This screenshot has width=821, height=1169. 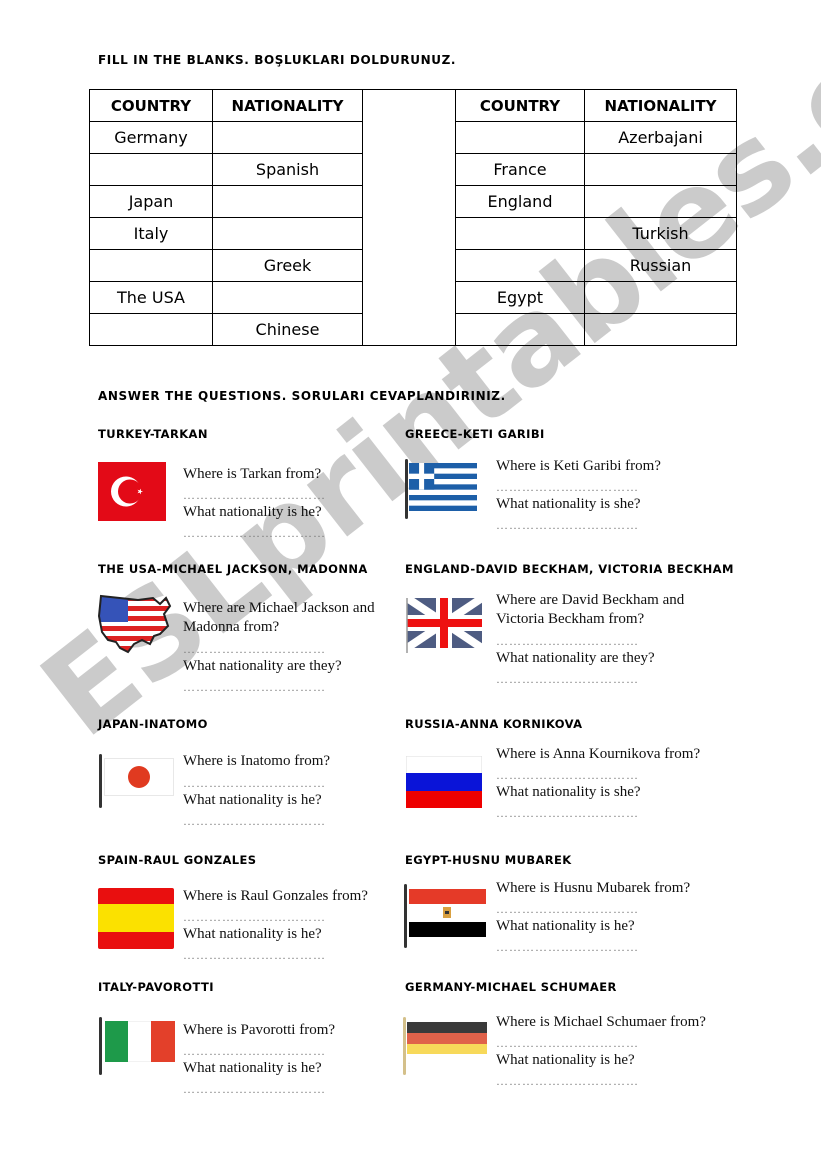 I want to click on header-nationality-right: NATIONALITY, so click(x=660, y=105).